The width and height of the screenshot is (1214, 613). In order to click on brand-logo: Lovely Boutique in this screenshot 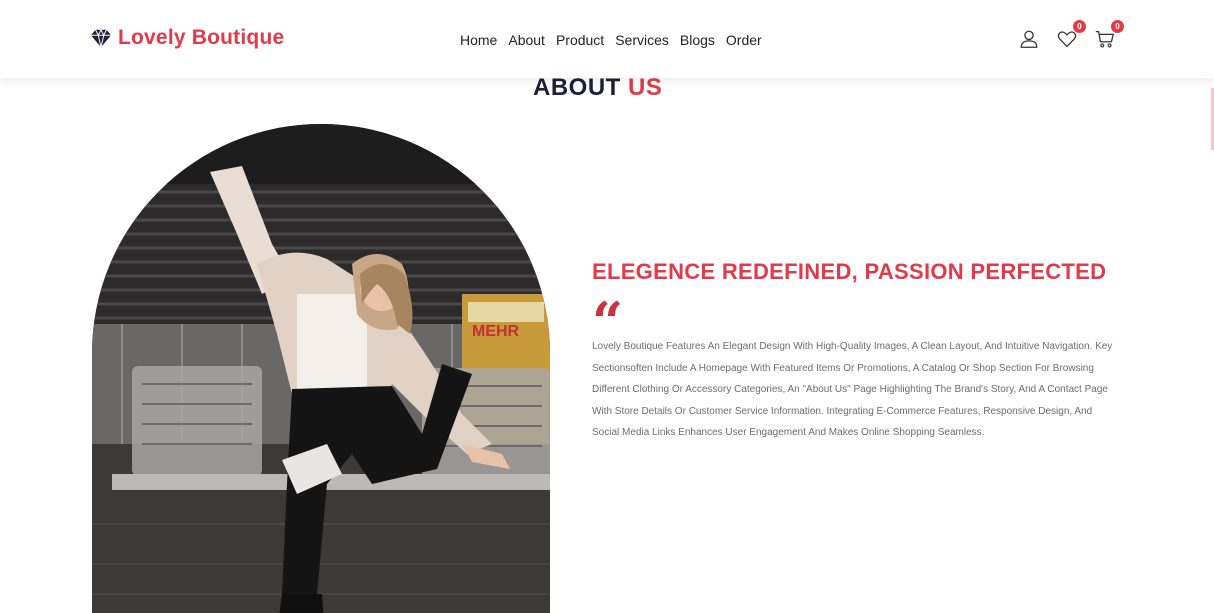, I will do `click(187, 38)`.